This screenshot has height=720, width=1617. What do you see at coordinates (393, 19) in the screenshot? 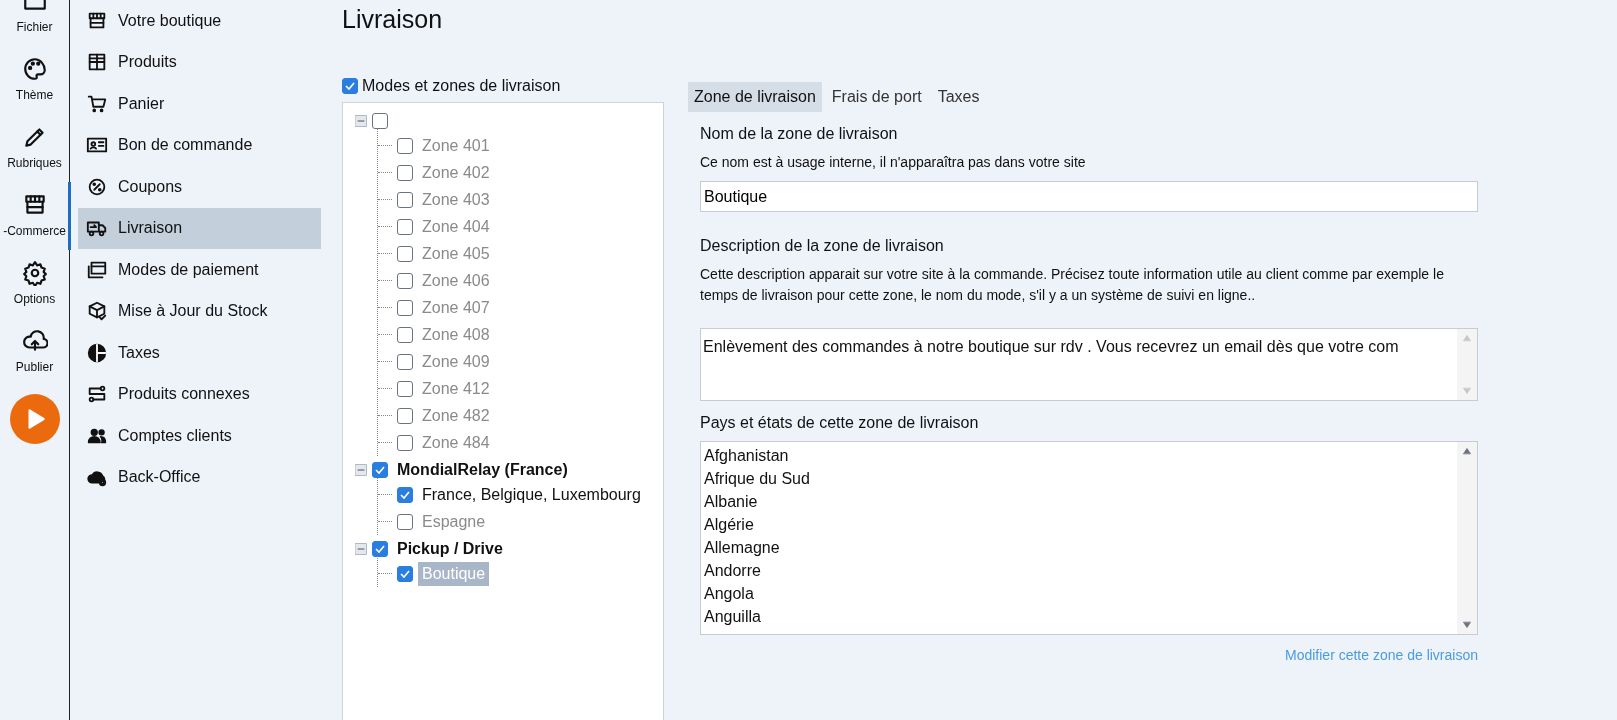
I see `page-title: Livraison` at bounding box center [393, 19].